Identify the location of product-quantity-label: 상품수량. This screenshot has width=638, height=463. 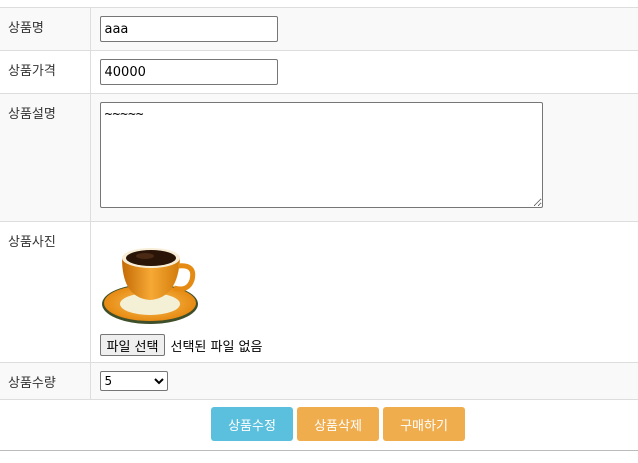
(45, 381).